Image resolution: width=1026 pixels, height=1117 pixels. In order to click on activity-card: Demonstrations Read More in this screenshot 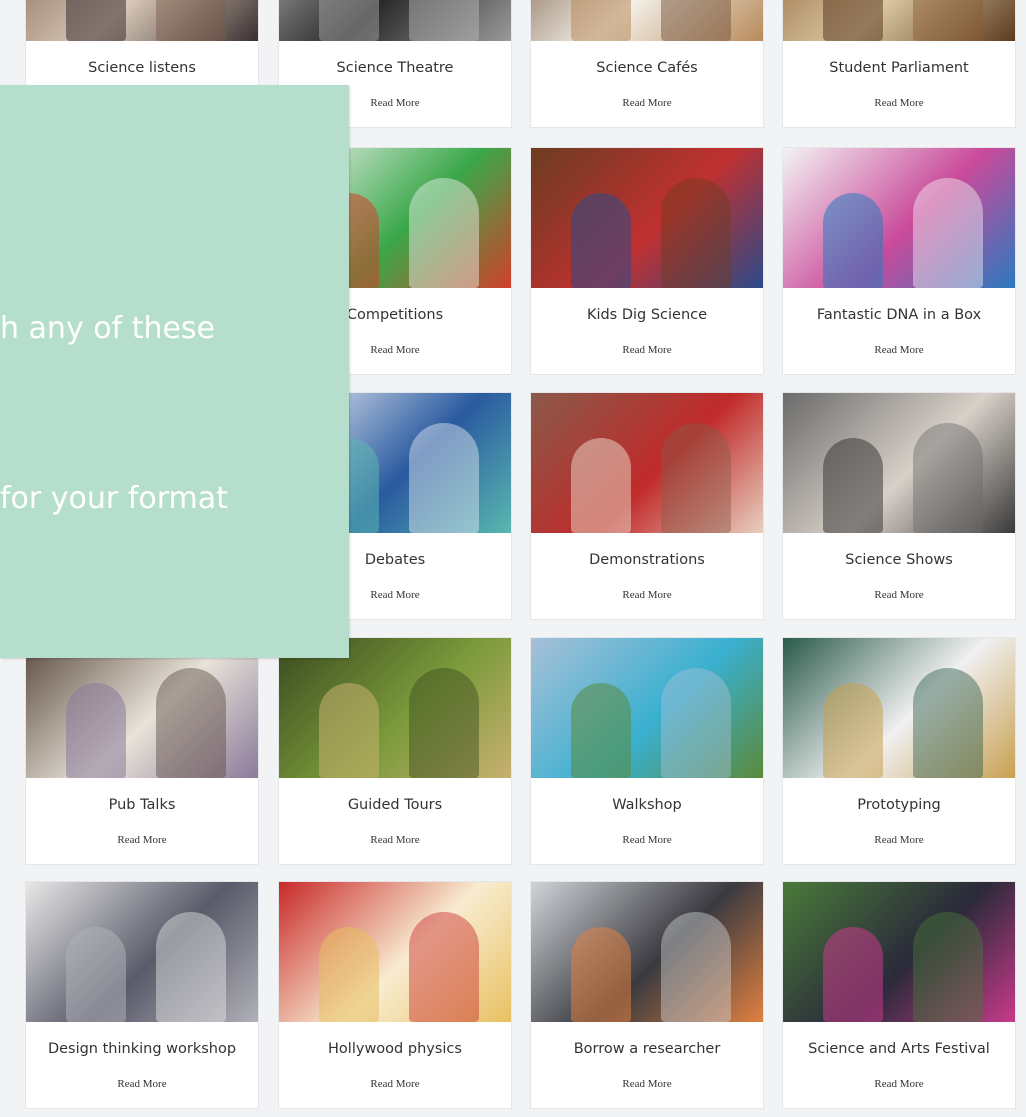, I will do `click(647, 506)`.